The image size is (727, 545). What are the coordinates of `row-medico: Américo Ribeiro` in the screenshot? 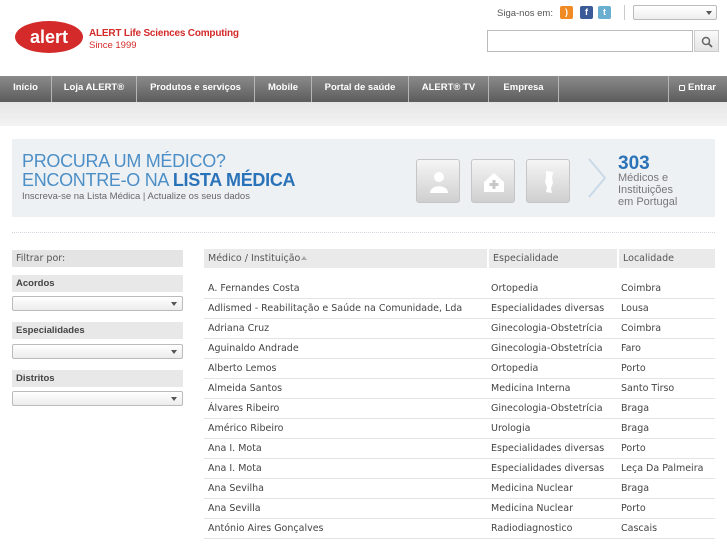 It's located at (345, 429).